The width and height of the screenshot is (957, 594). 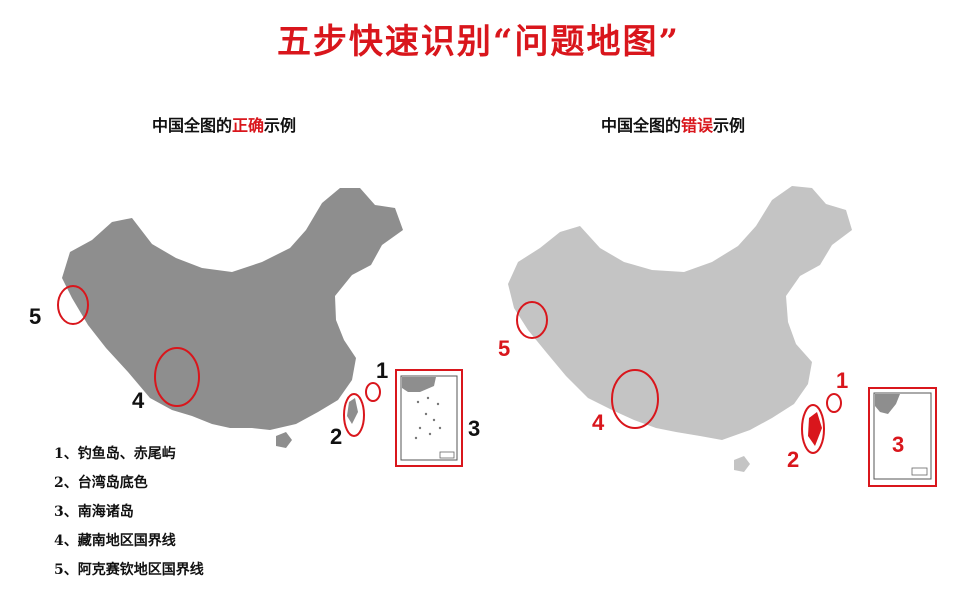 I want to click on taiwan-island-red, so click(x=815, y=429).